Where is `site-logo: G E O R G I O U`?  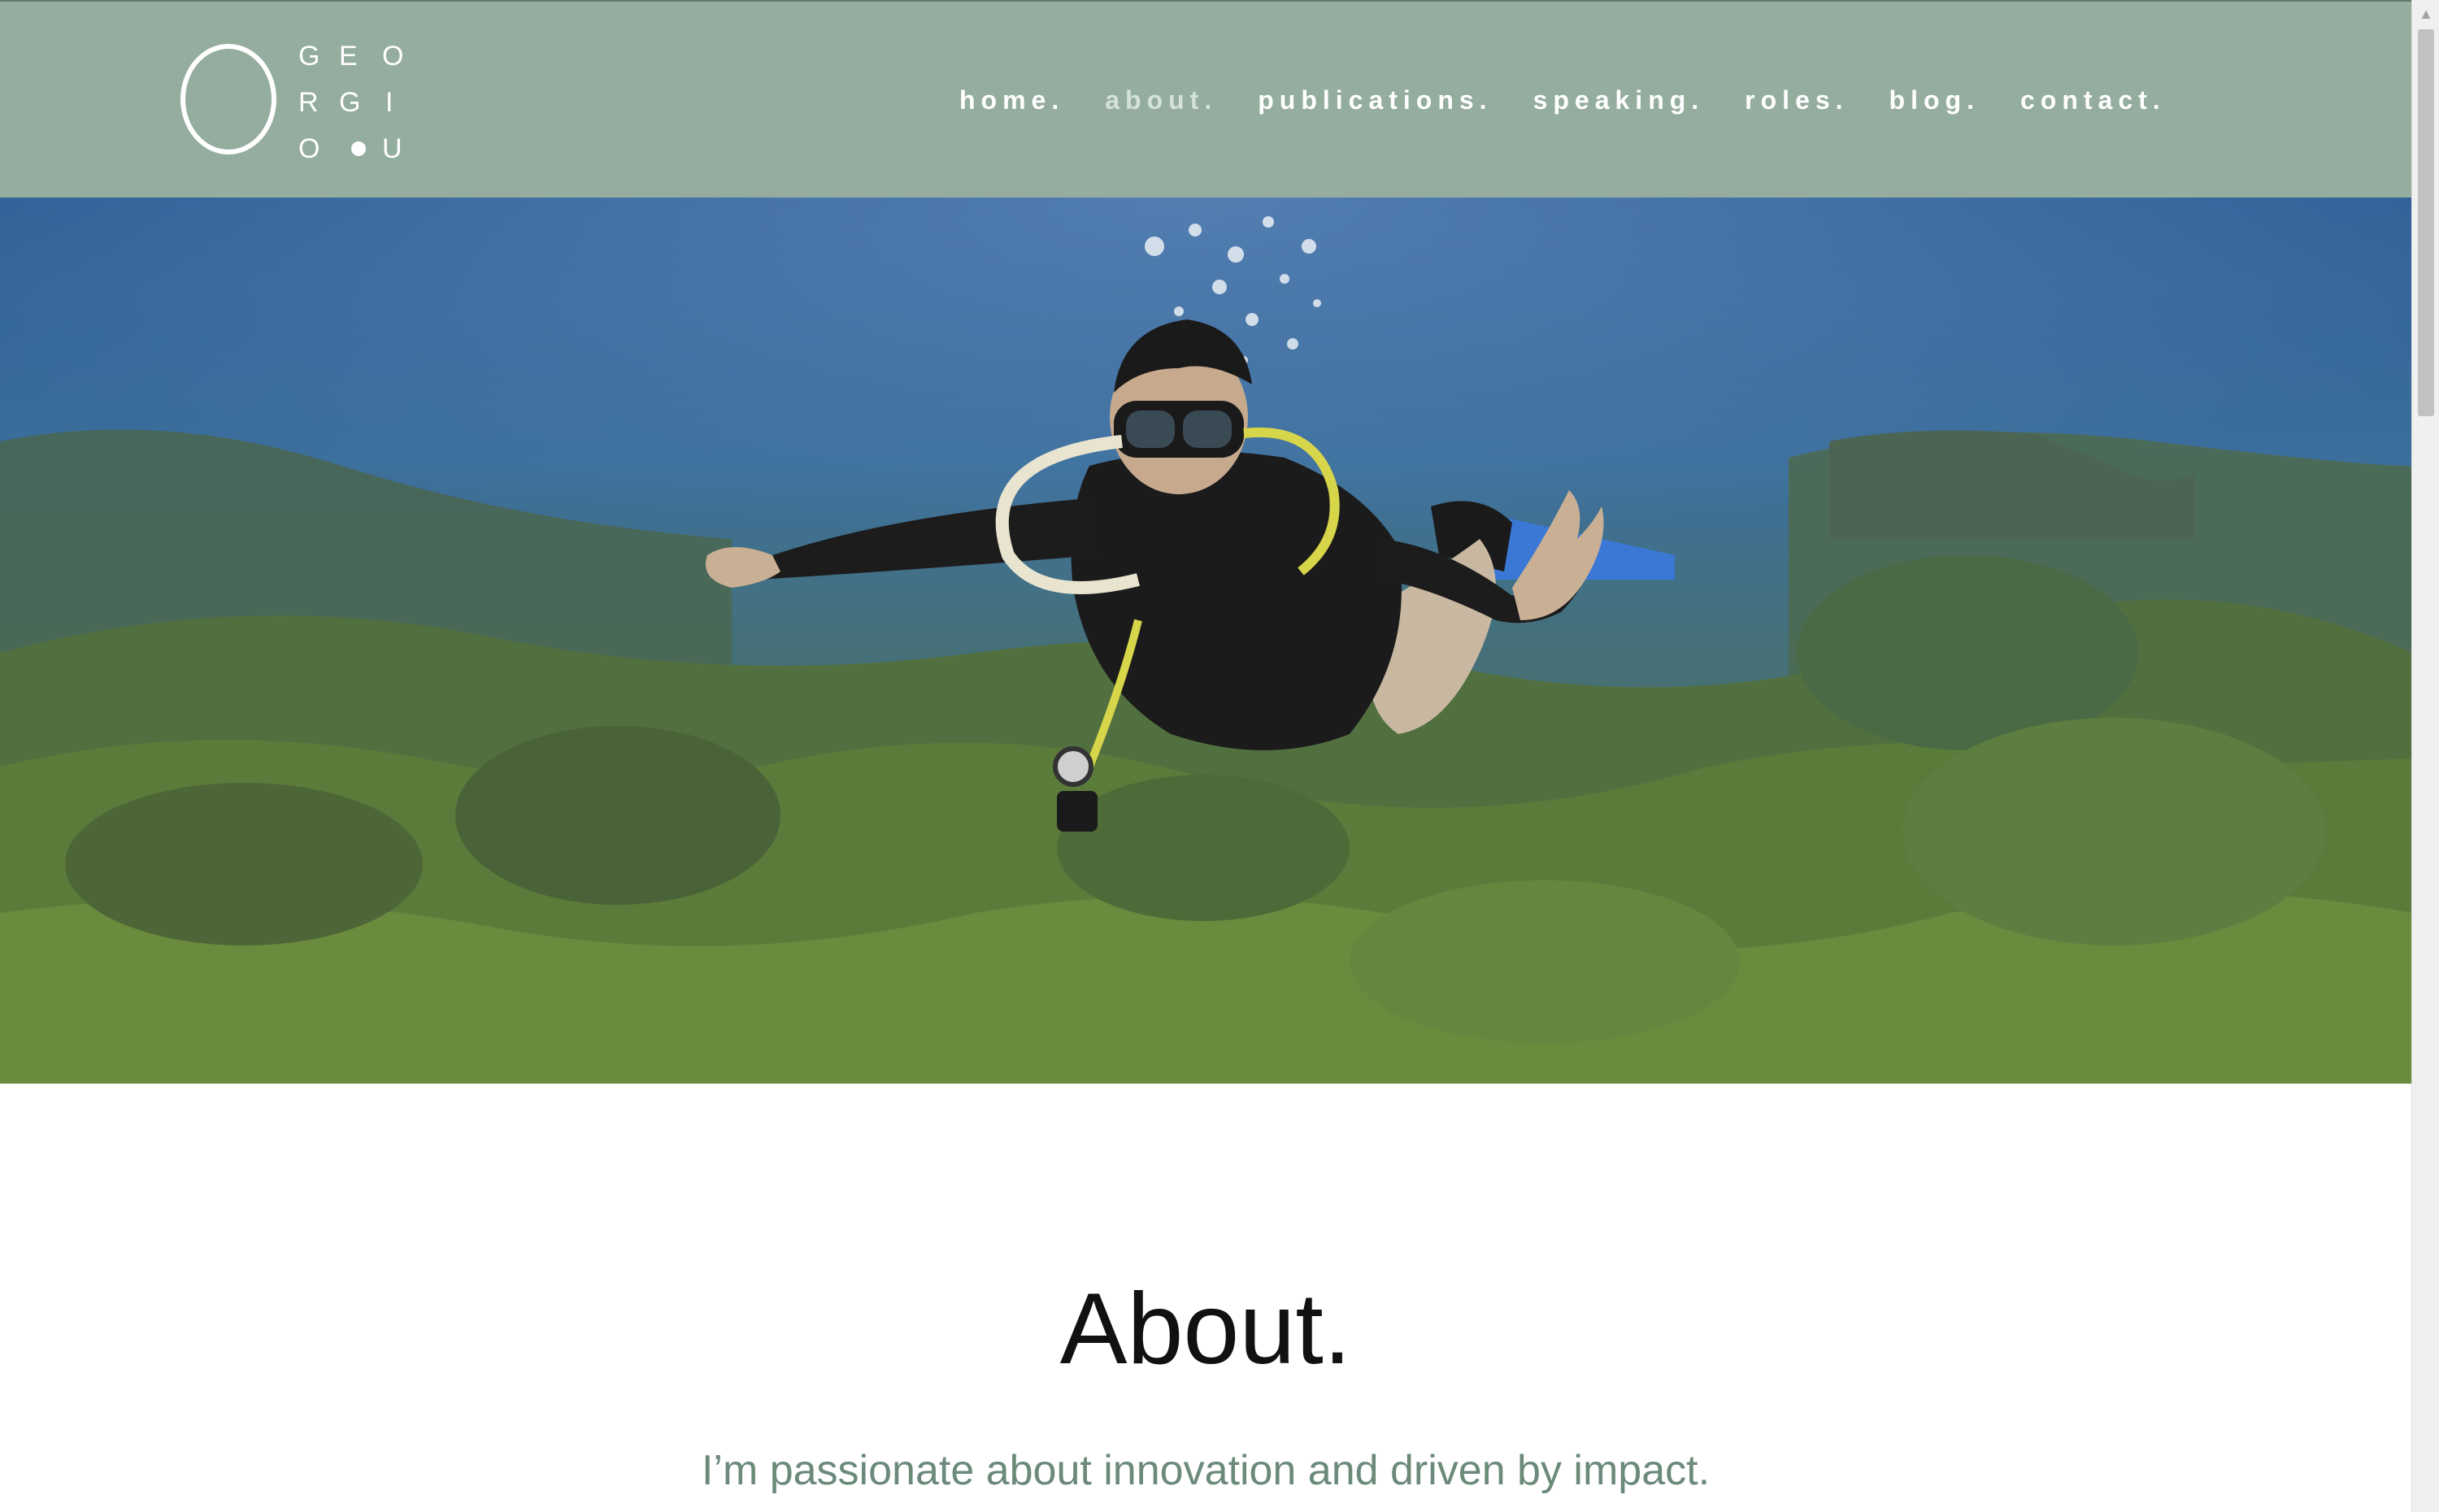 site-logo: G E O R G I O U is located at coordinates (302, 101).